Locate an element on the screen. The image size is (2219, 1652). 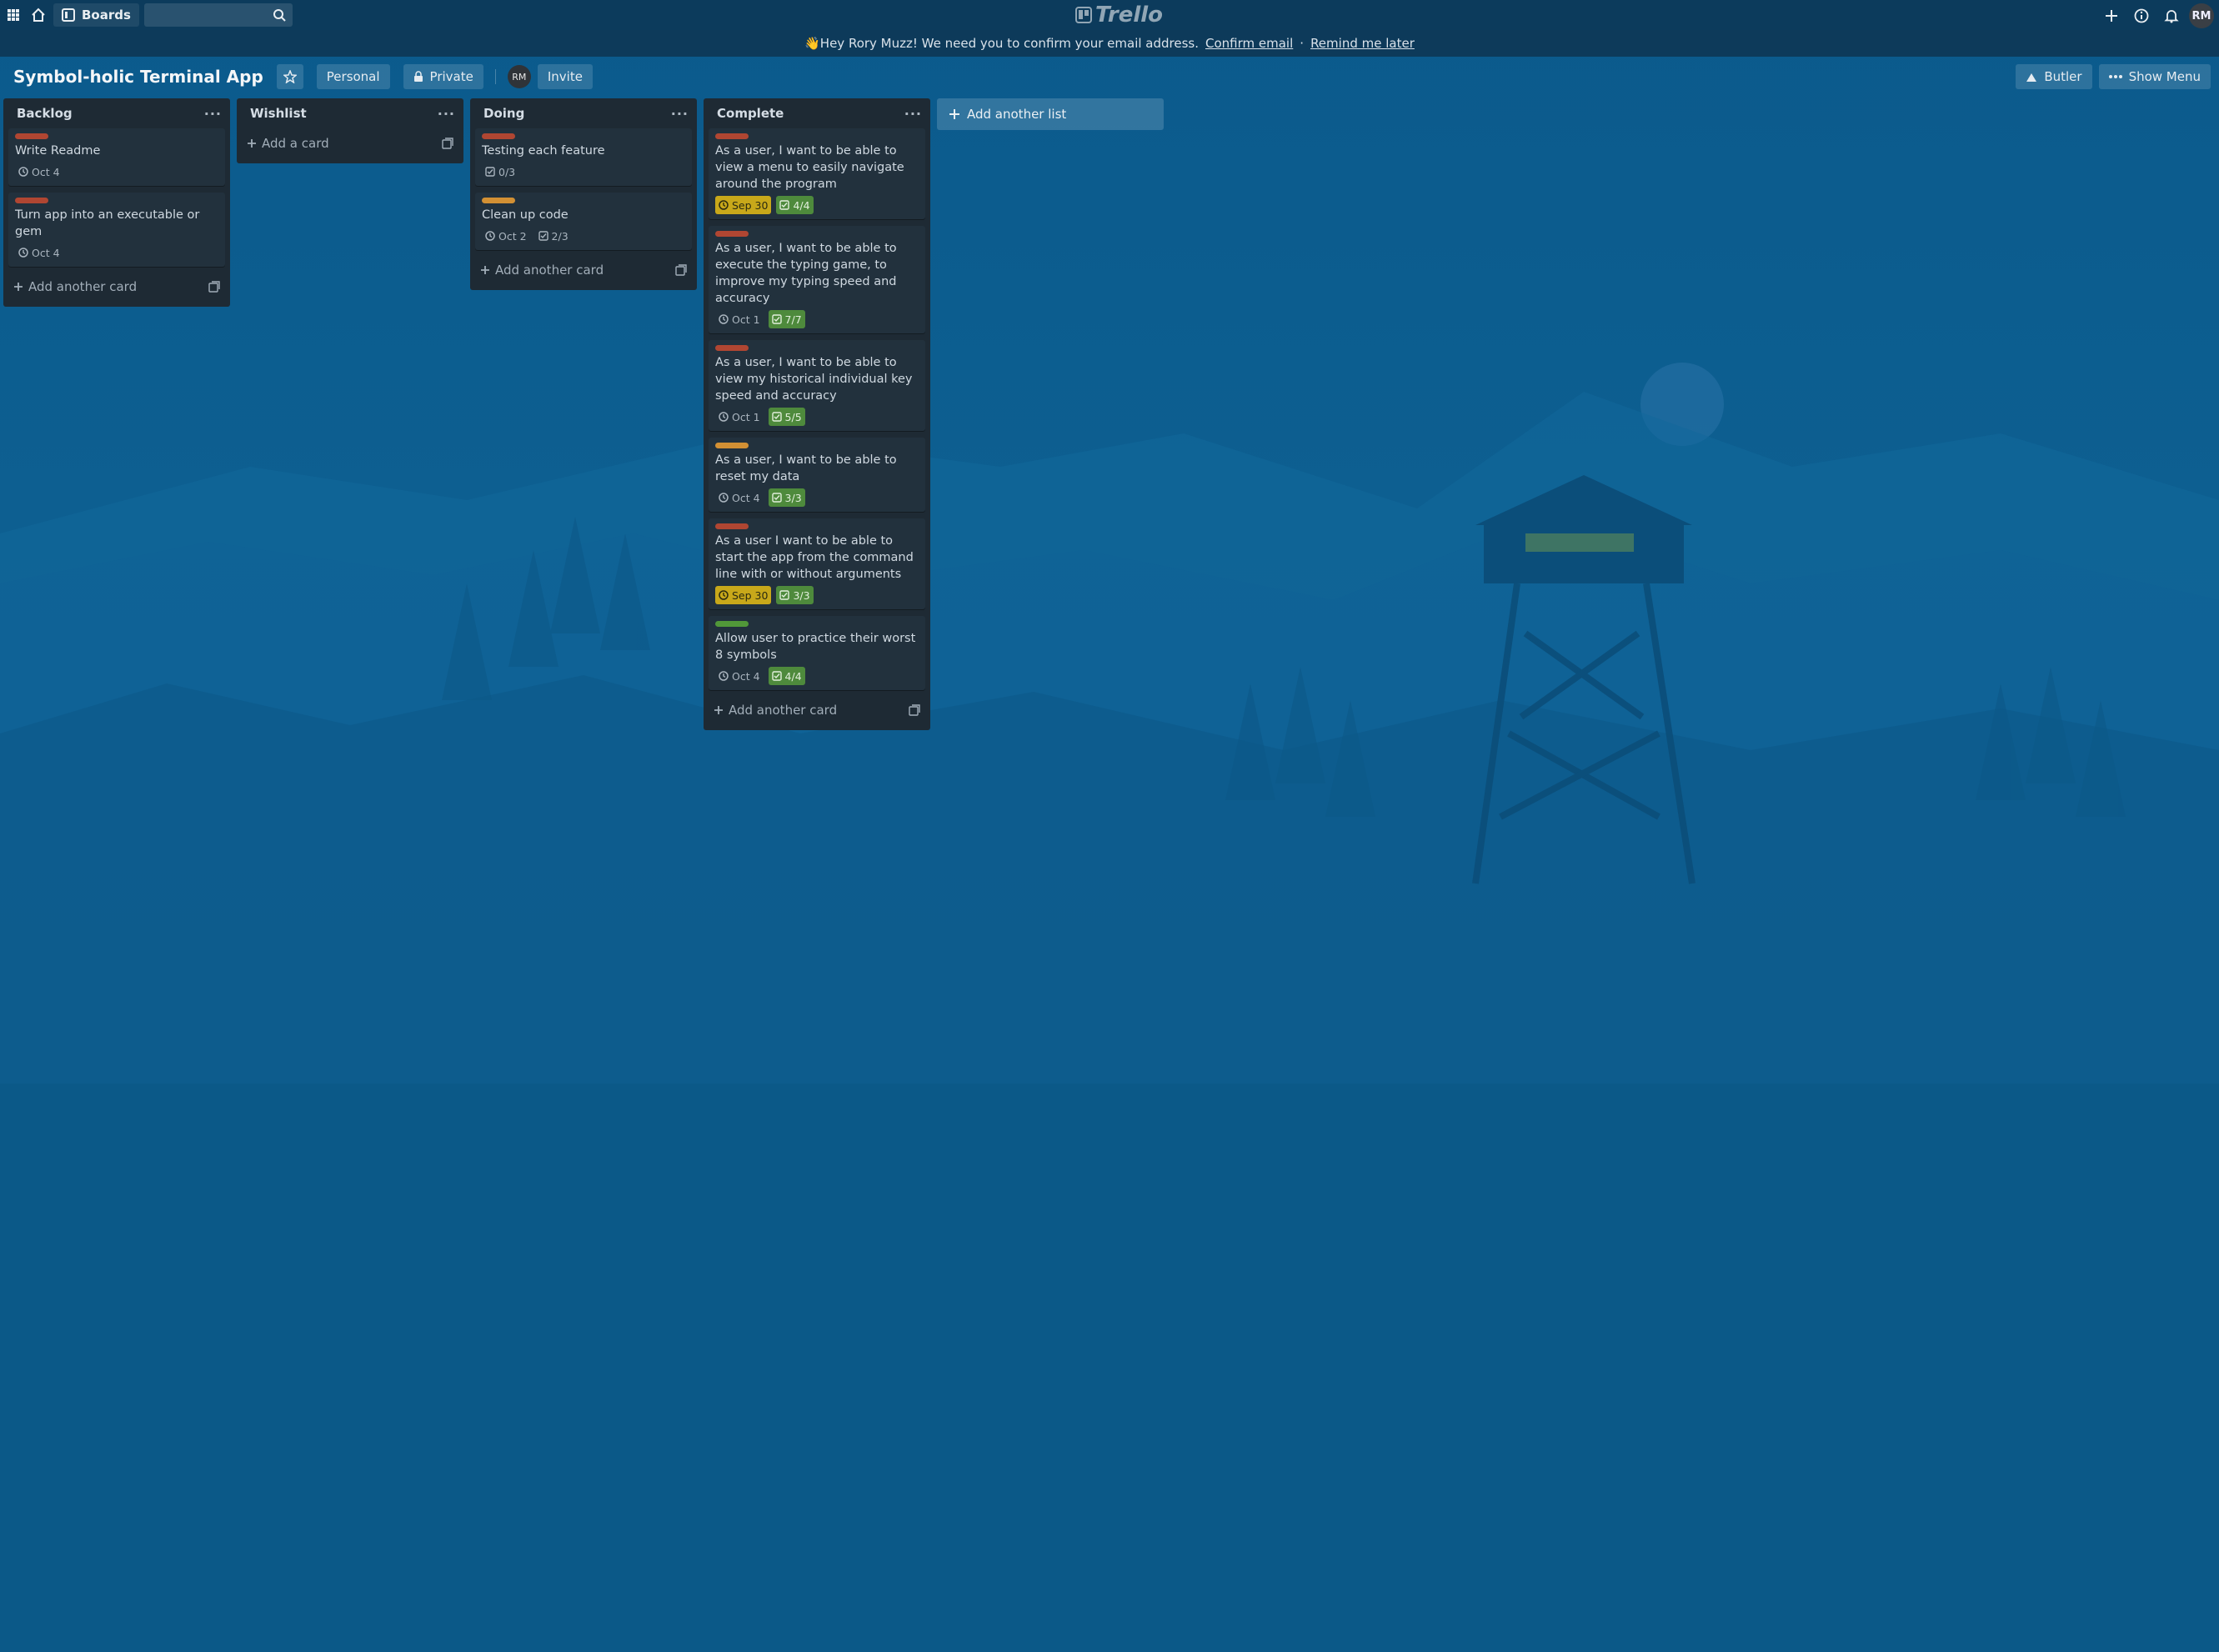
due-date-text: Sep 30 is located at coordinates (750, 595).